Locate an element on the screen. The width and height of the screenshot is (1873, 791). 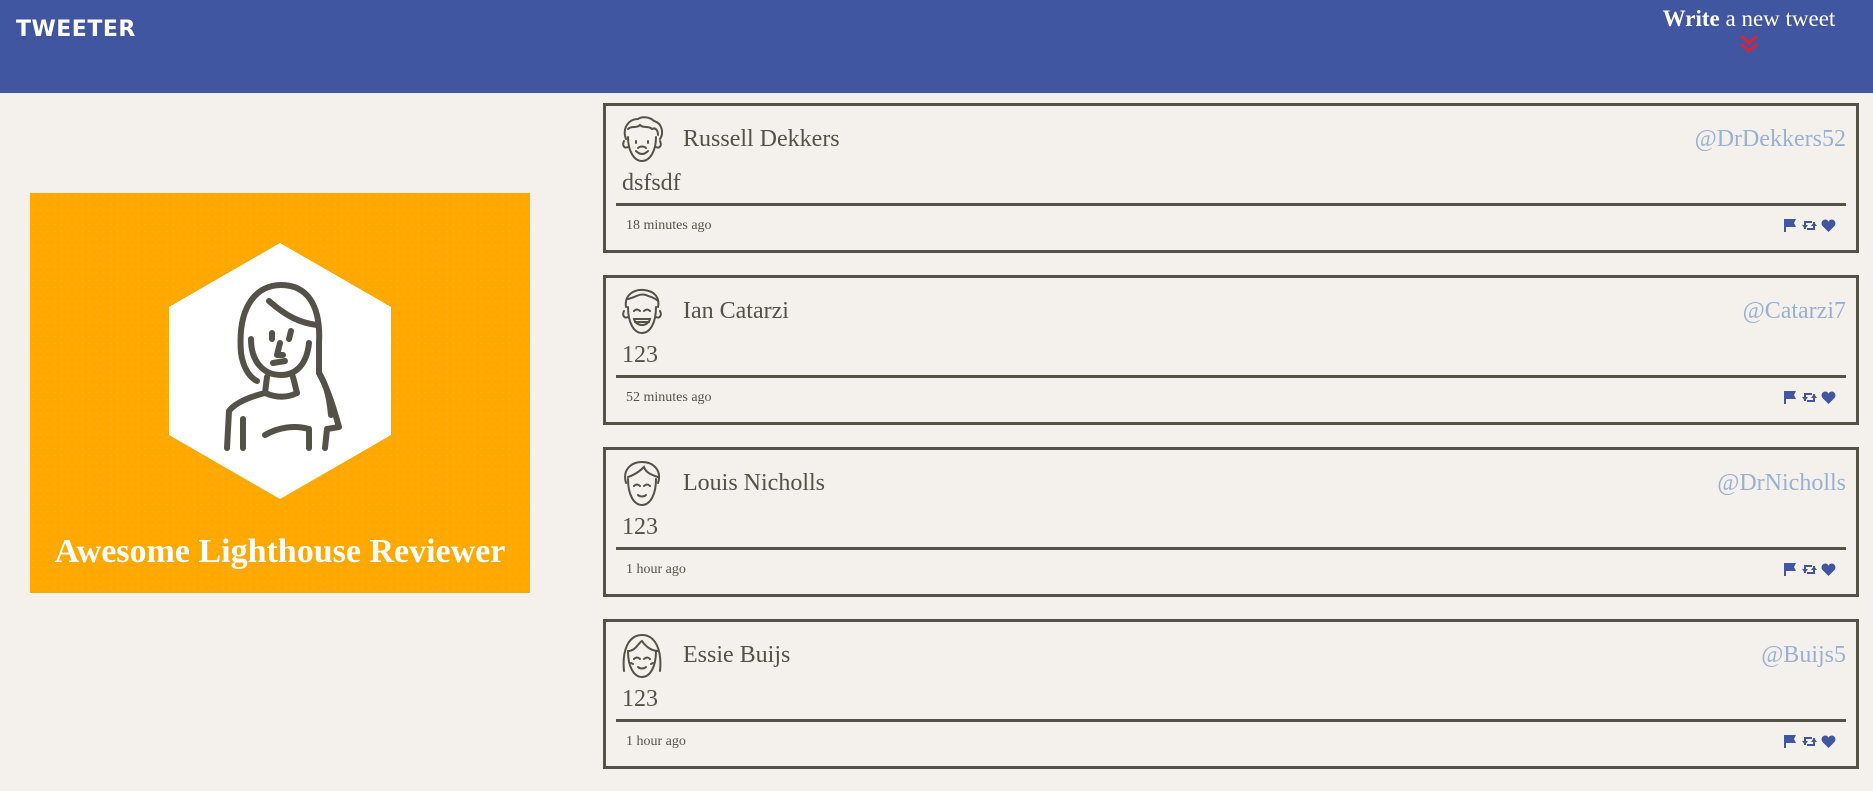
woman-bangs-avatar-icon is located at coordinates (642, 656).